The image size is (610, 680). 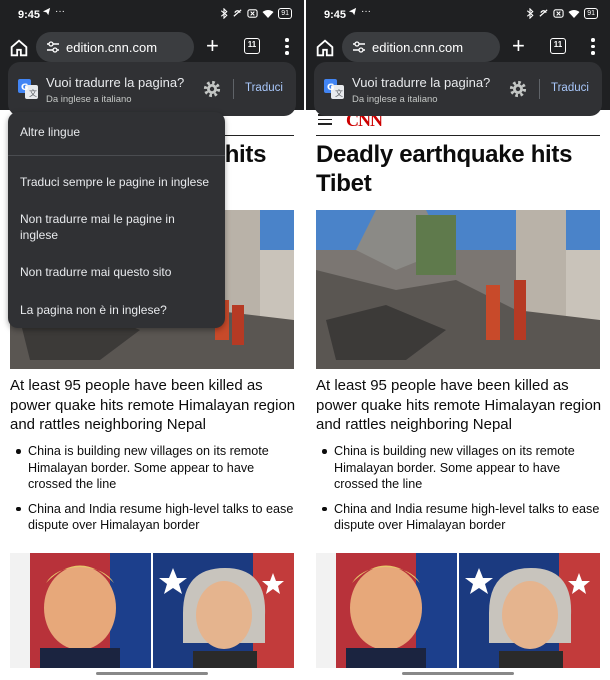 What do you see at coordinates (325, 121) in the screenshot?
I see `hamburger-menu-icon` at bounding box center [325, 121].